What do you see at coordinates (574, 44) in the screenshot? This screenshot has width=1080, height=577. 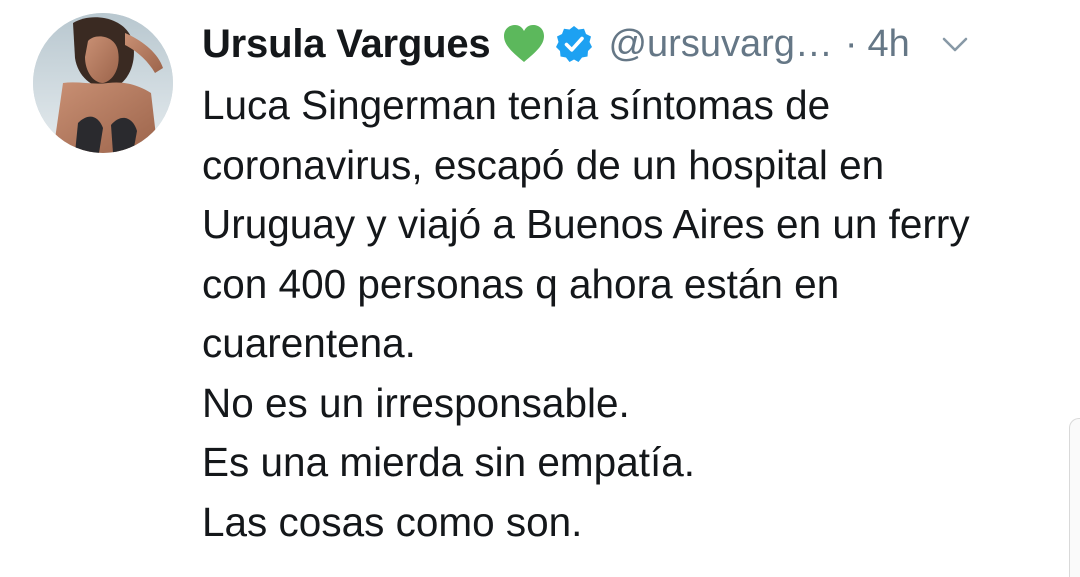 I see `verified-badge-icon` at bounding box center [574, 44].